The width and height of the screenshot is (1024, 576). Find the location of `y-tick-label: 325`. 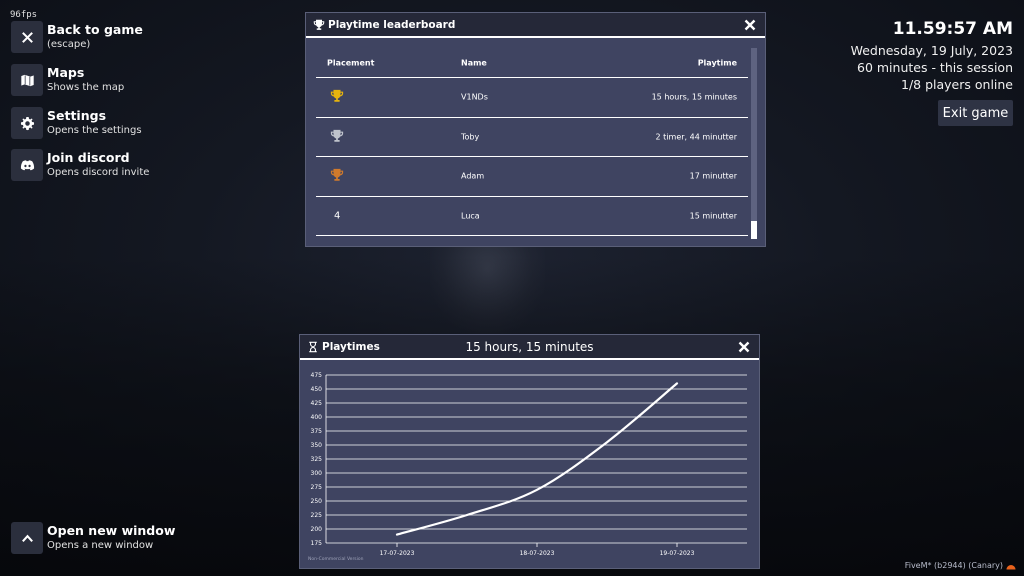

y-tick-label: 325 is located at coordinates (317, 459).